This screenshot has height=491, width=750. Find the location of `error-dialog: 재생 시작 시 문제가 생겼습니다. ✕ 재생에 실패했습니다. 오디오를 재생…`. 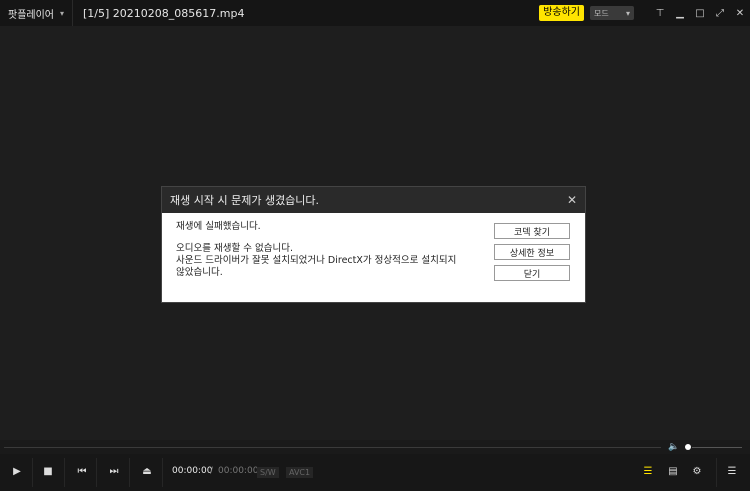

error-dialog: 재생 시작 시 문제가 생겼습니다. ✕ 재생에 실패했습니다. 오디오를 재생… is located at coordinates (373, 244).